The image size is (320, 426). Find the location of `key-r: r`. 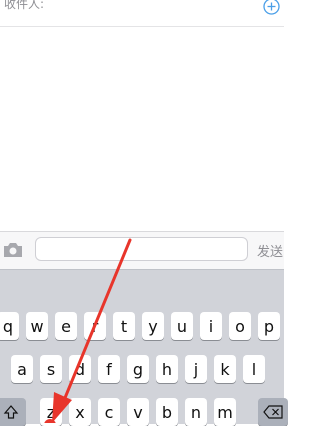

key-r: r is located at coordinates (95, 326).